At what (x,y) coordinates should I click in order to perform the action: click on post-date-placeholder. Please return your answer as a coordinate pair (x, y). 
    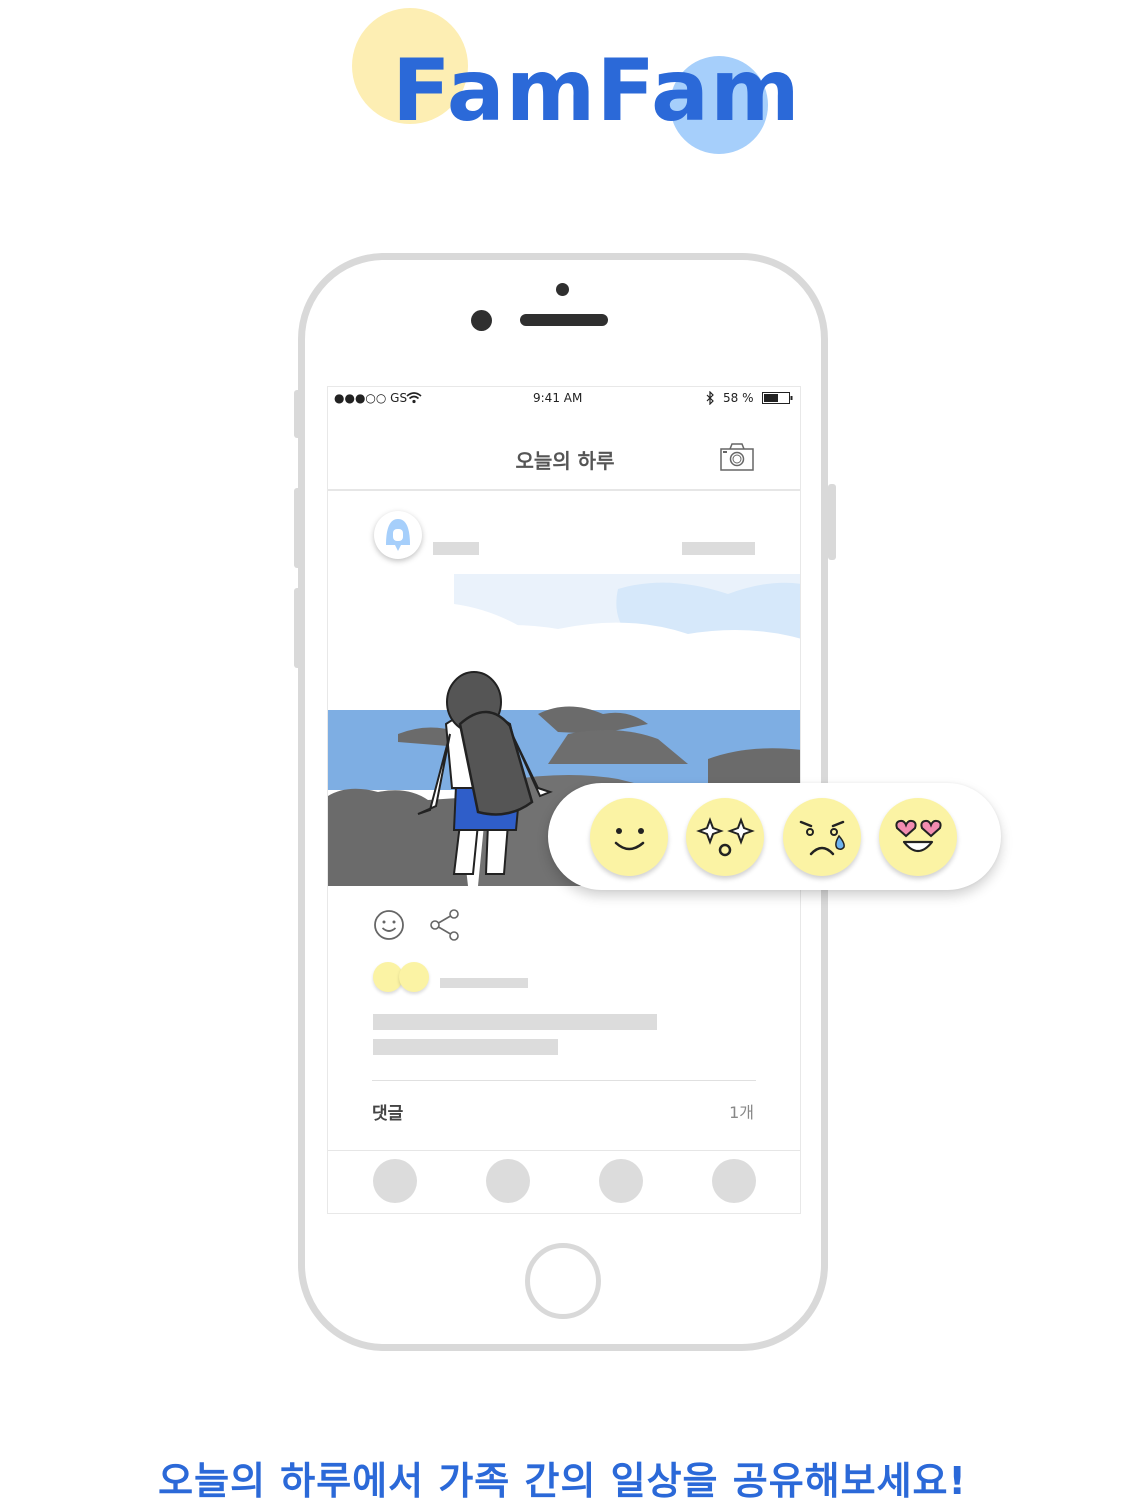
    Looking at the image, I should click on (718, 548).